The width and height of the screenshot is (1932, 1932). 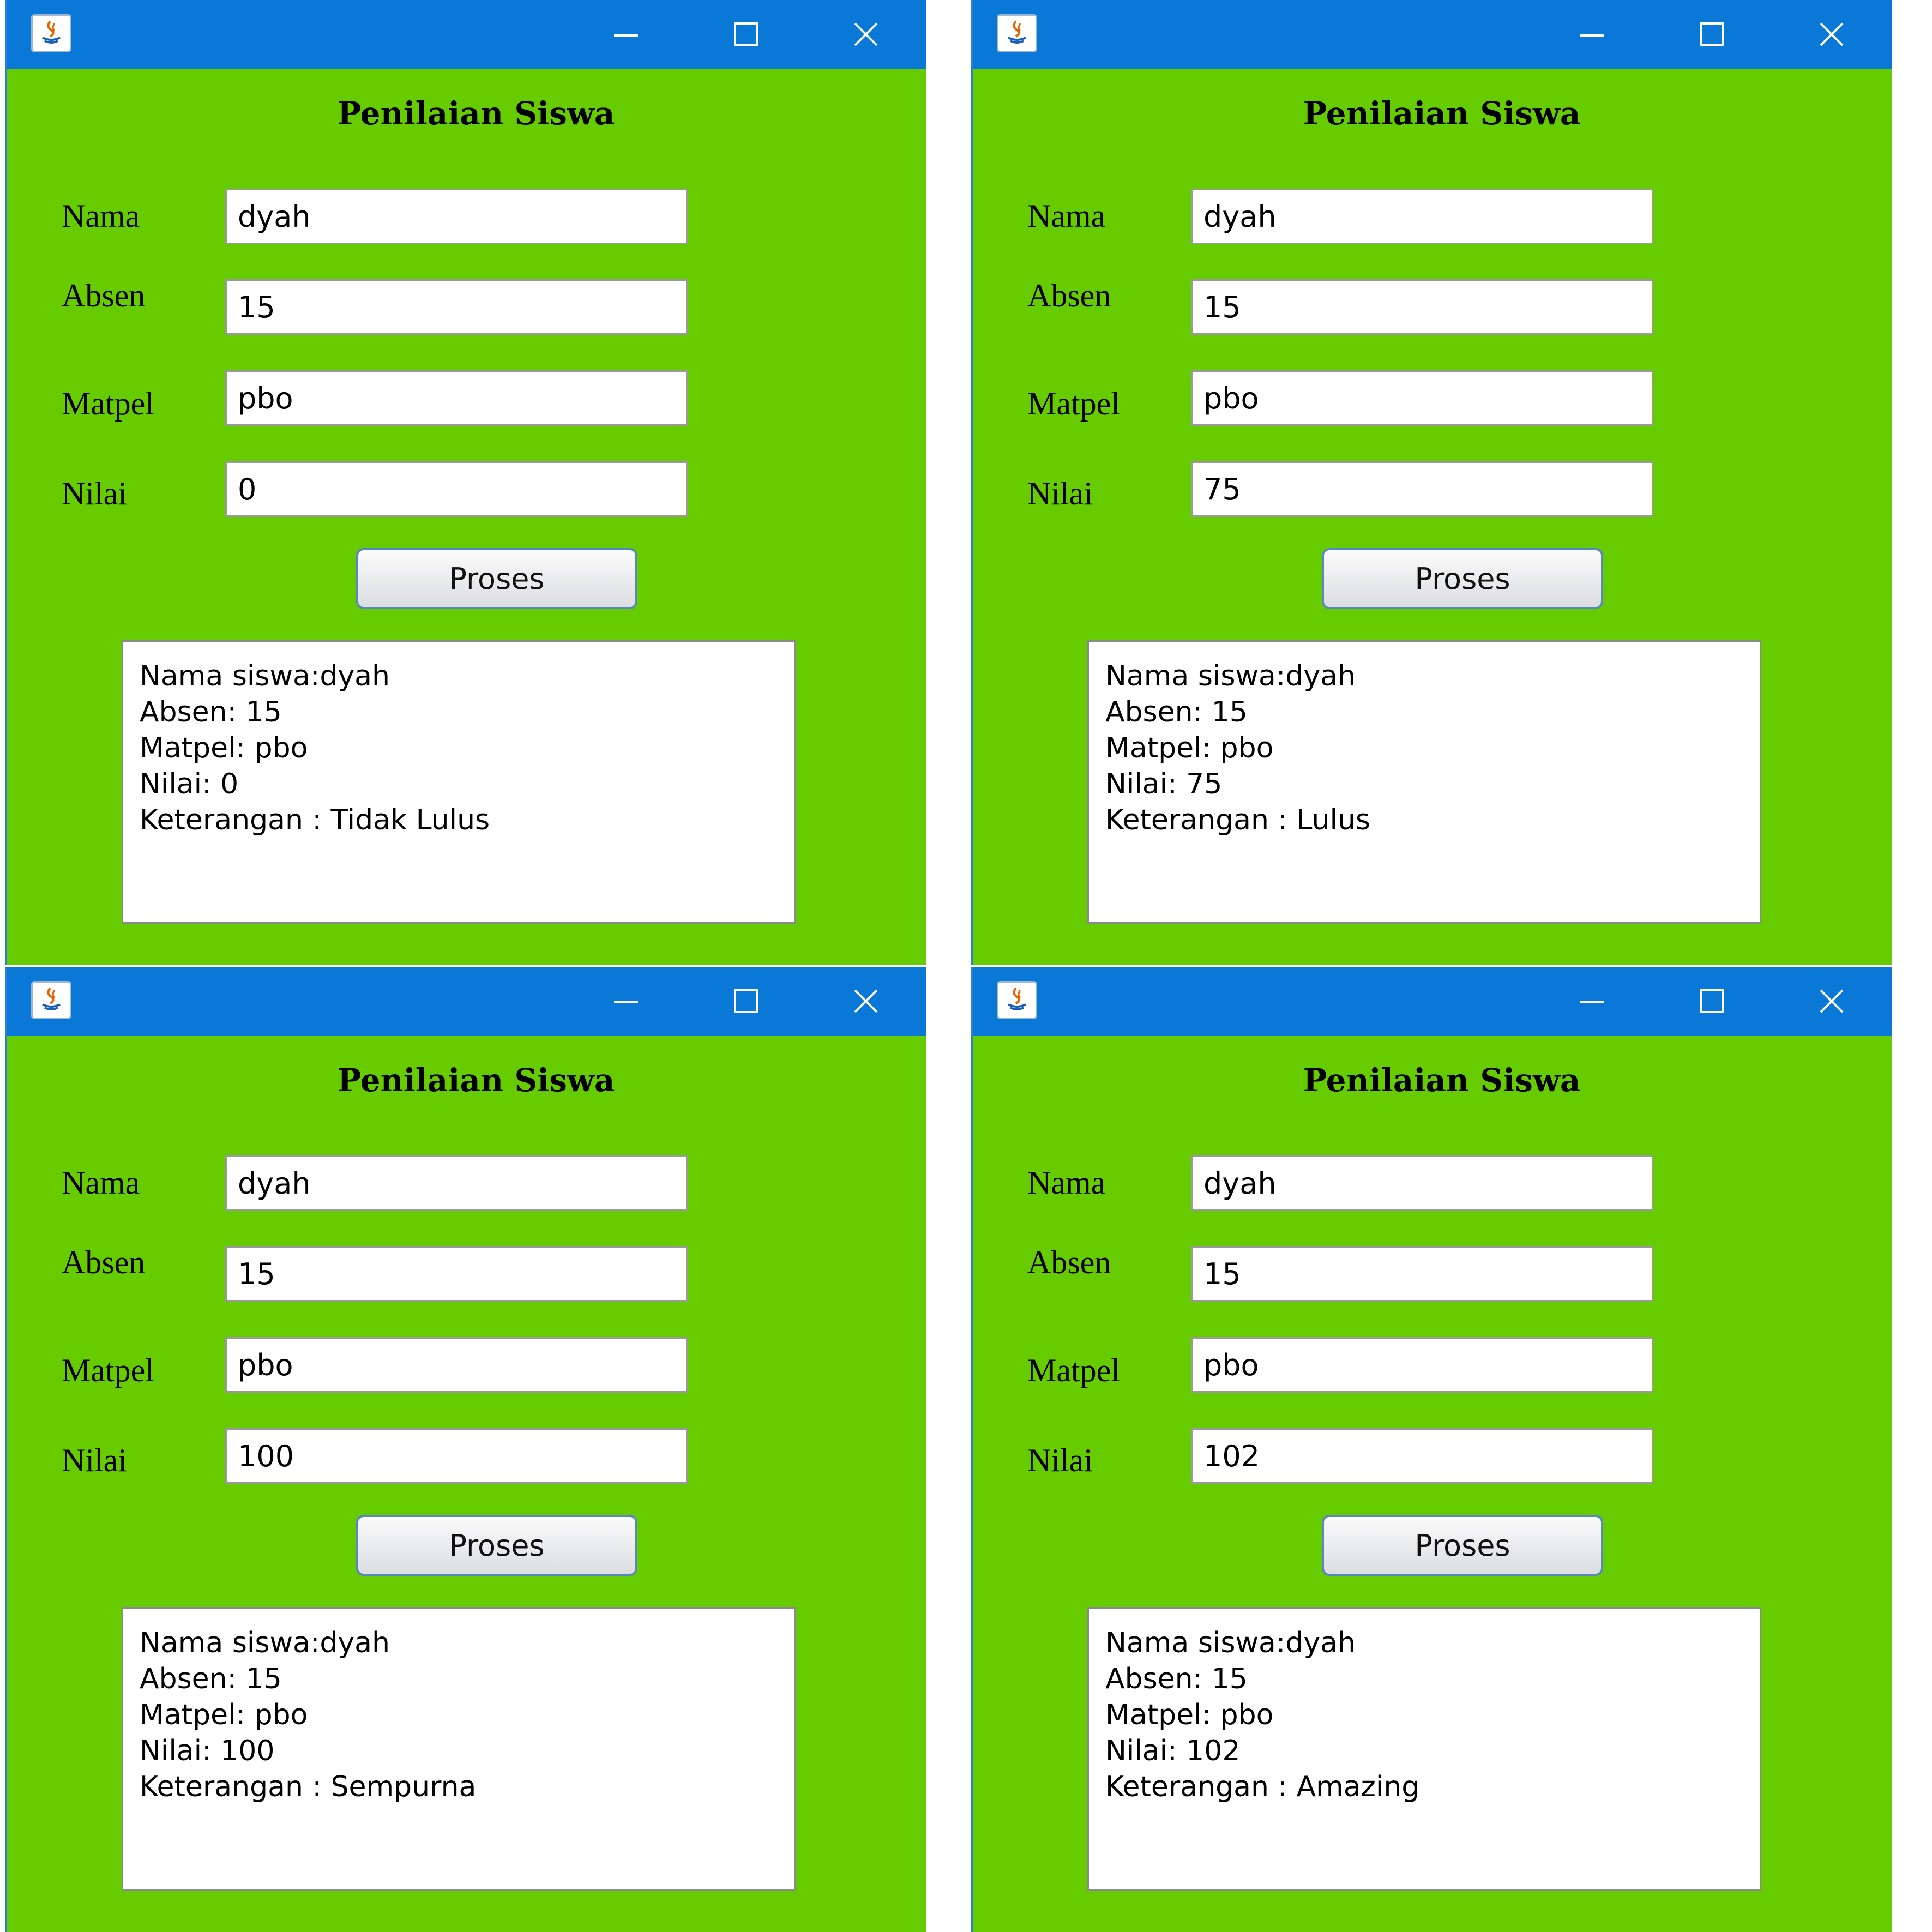 I want to click on output-line: Keterangan : Lulus, so click(x=1238, y=820).